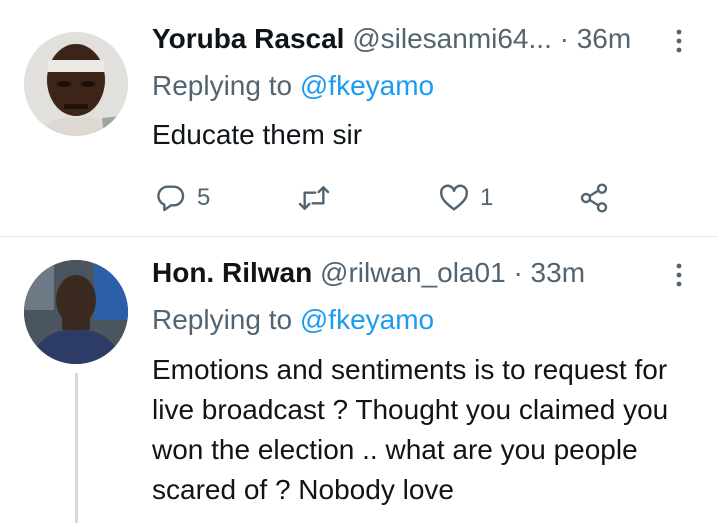 The height and width of the screenshot is (523, 718). I want to click on retweet-icon, so click(314, 198).